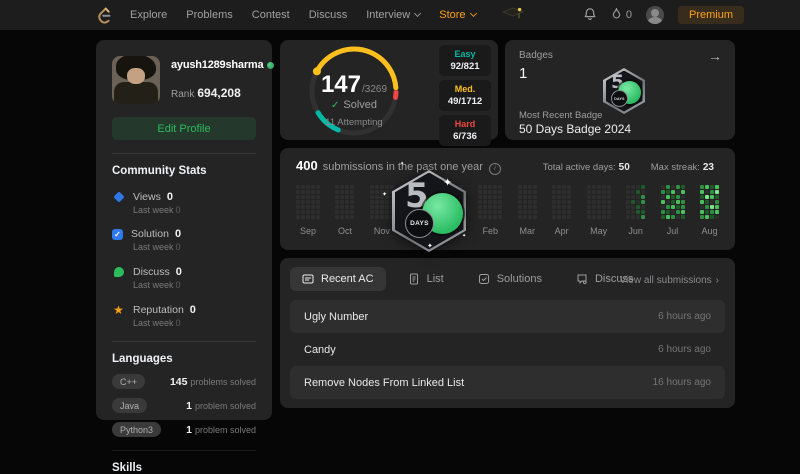 The height and width of the screenshot is (474, 800). I want to click on info-icon: i, so click(494, 168).